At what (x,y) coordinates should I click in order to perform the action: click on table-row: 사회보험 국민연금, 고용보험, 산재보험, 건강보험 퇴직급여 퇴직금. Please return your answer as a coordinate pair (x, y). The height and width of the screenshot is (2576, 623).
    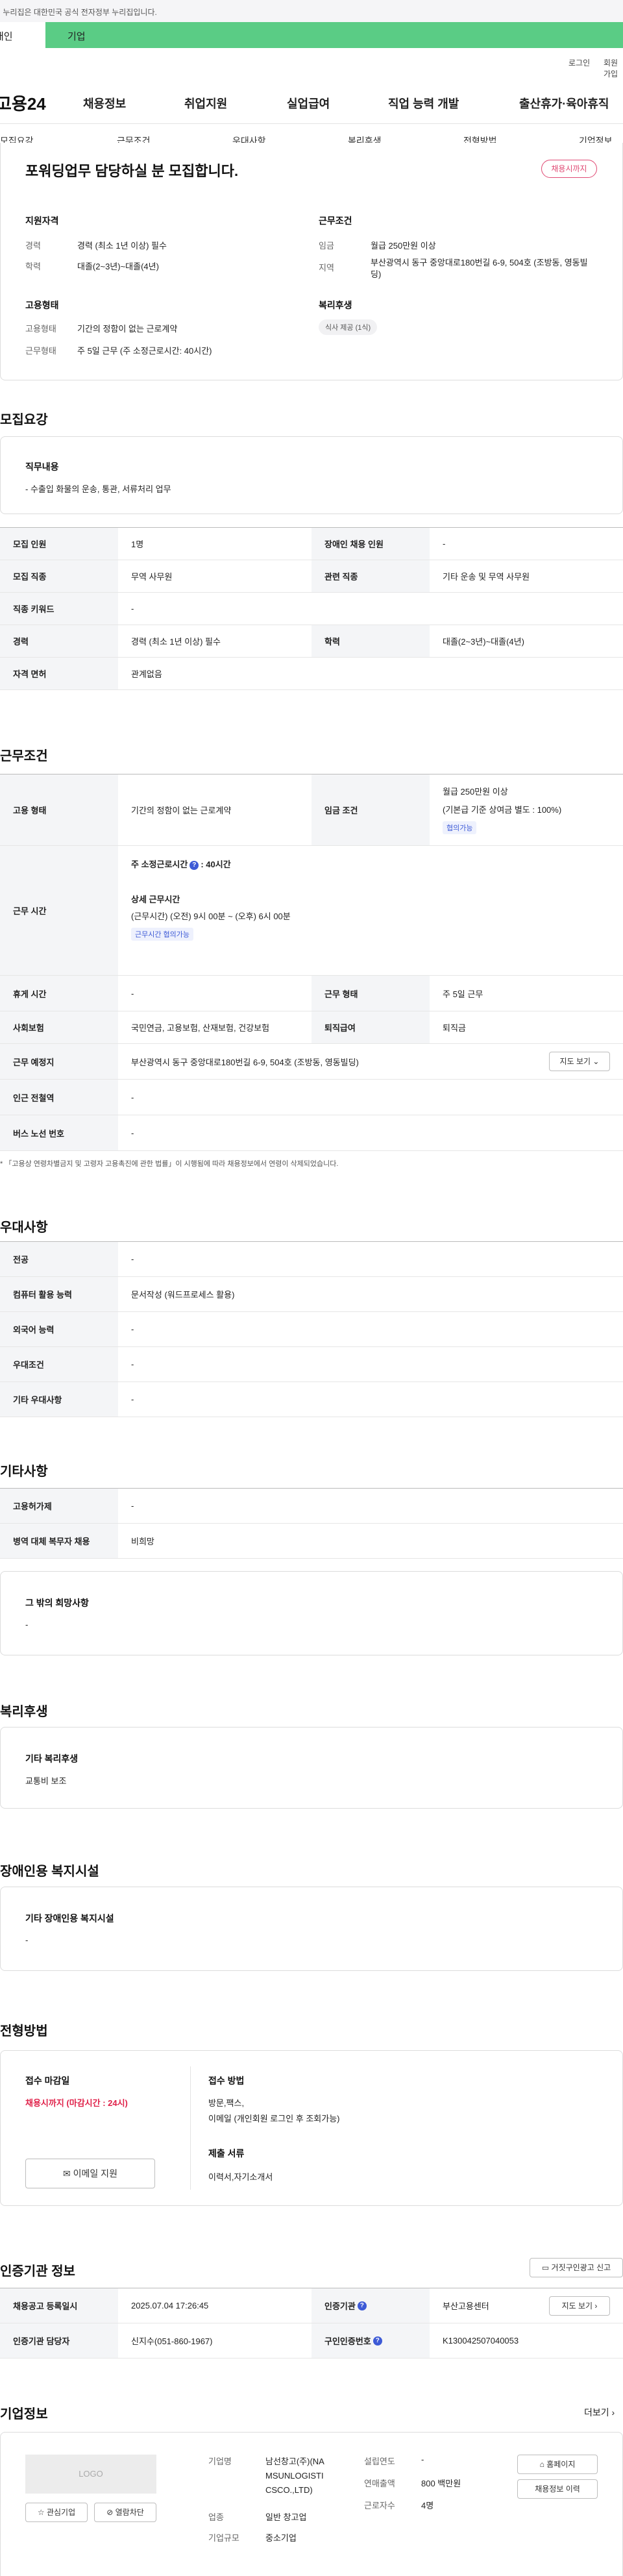
    Looking at the image, I should click on (311, 1027).